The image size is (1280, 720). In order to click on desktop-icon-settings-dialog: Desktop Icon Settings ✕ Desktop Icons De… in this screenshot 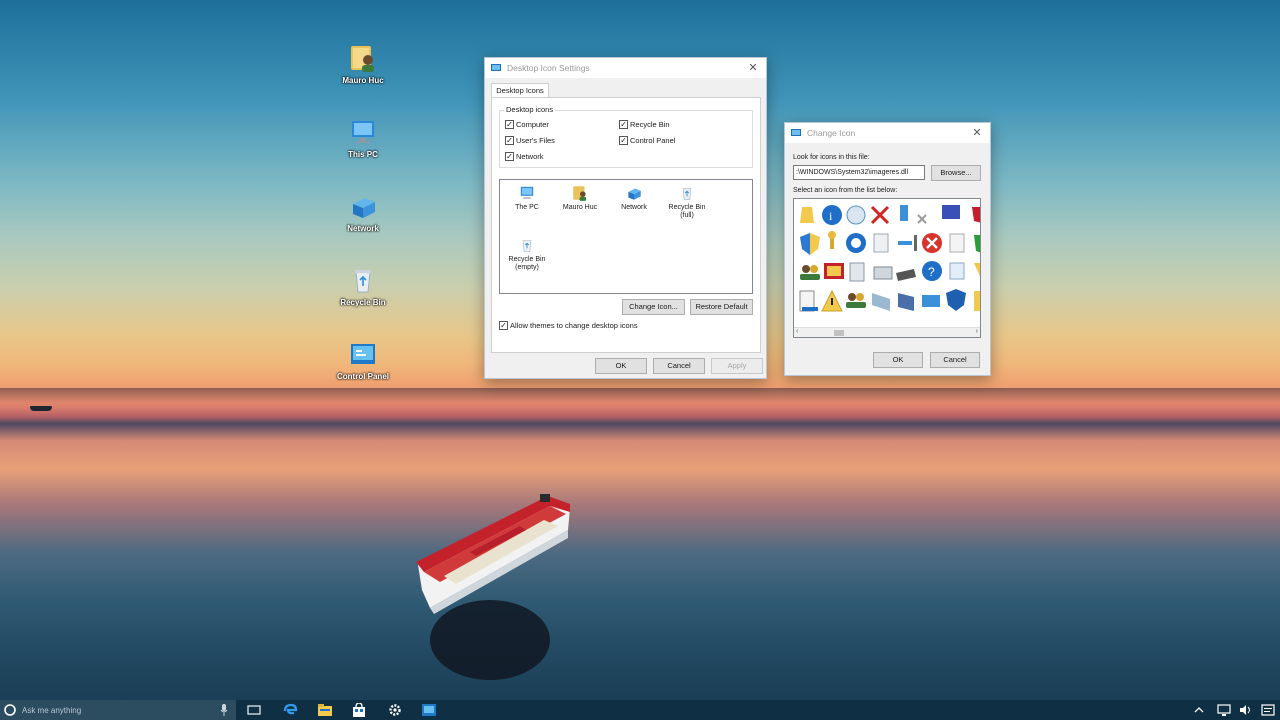, I will do `click(625, 218)`.